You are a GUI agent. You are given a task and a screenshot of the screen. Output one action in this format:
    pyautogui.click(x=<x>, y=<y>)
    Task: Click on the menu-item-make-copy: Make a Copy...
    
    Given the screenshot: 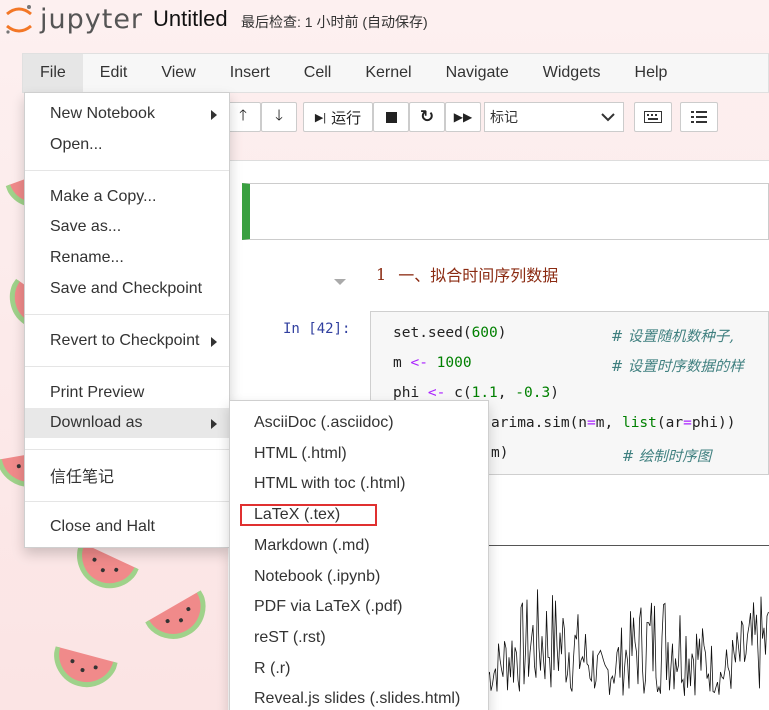 What is the action you would take?
    pyautogui.click(x=127, y=197)
    